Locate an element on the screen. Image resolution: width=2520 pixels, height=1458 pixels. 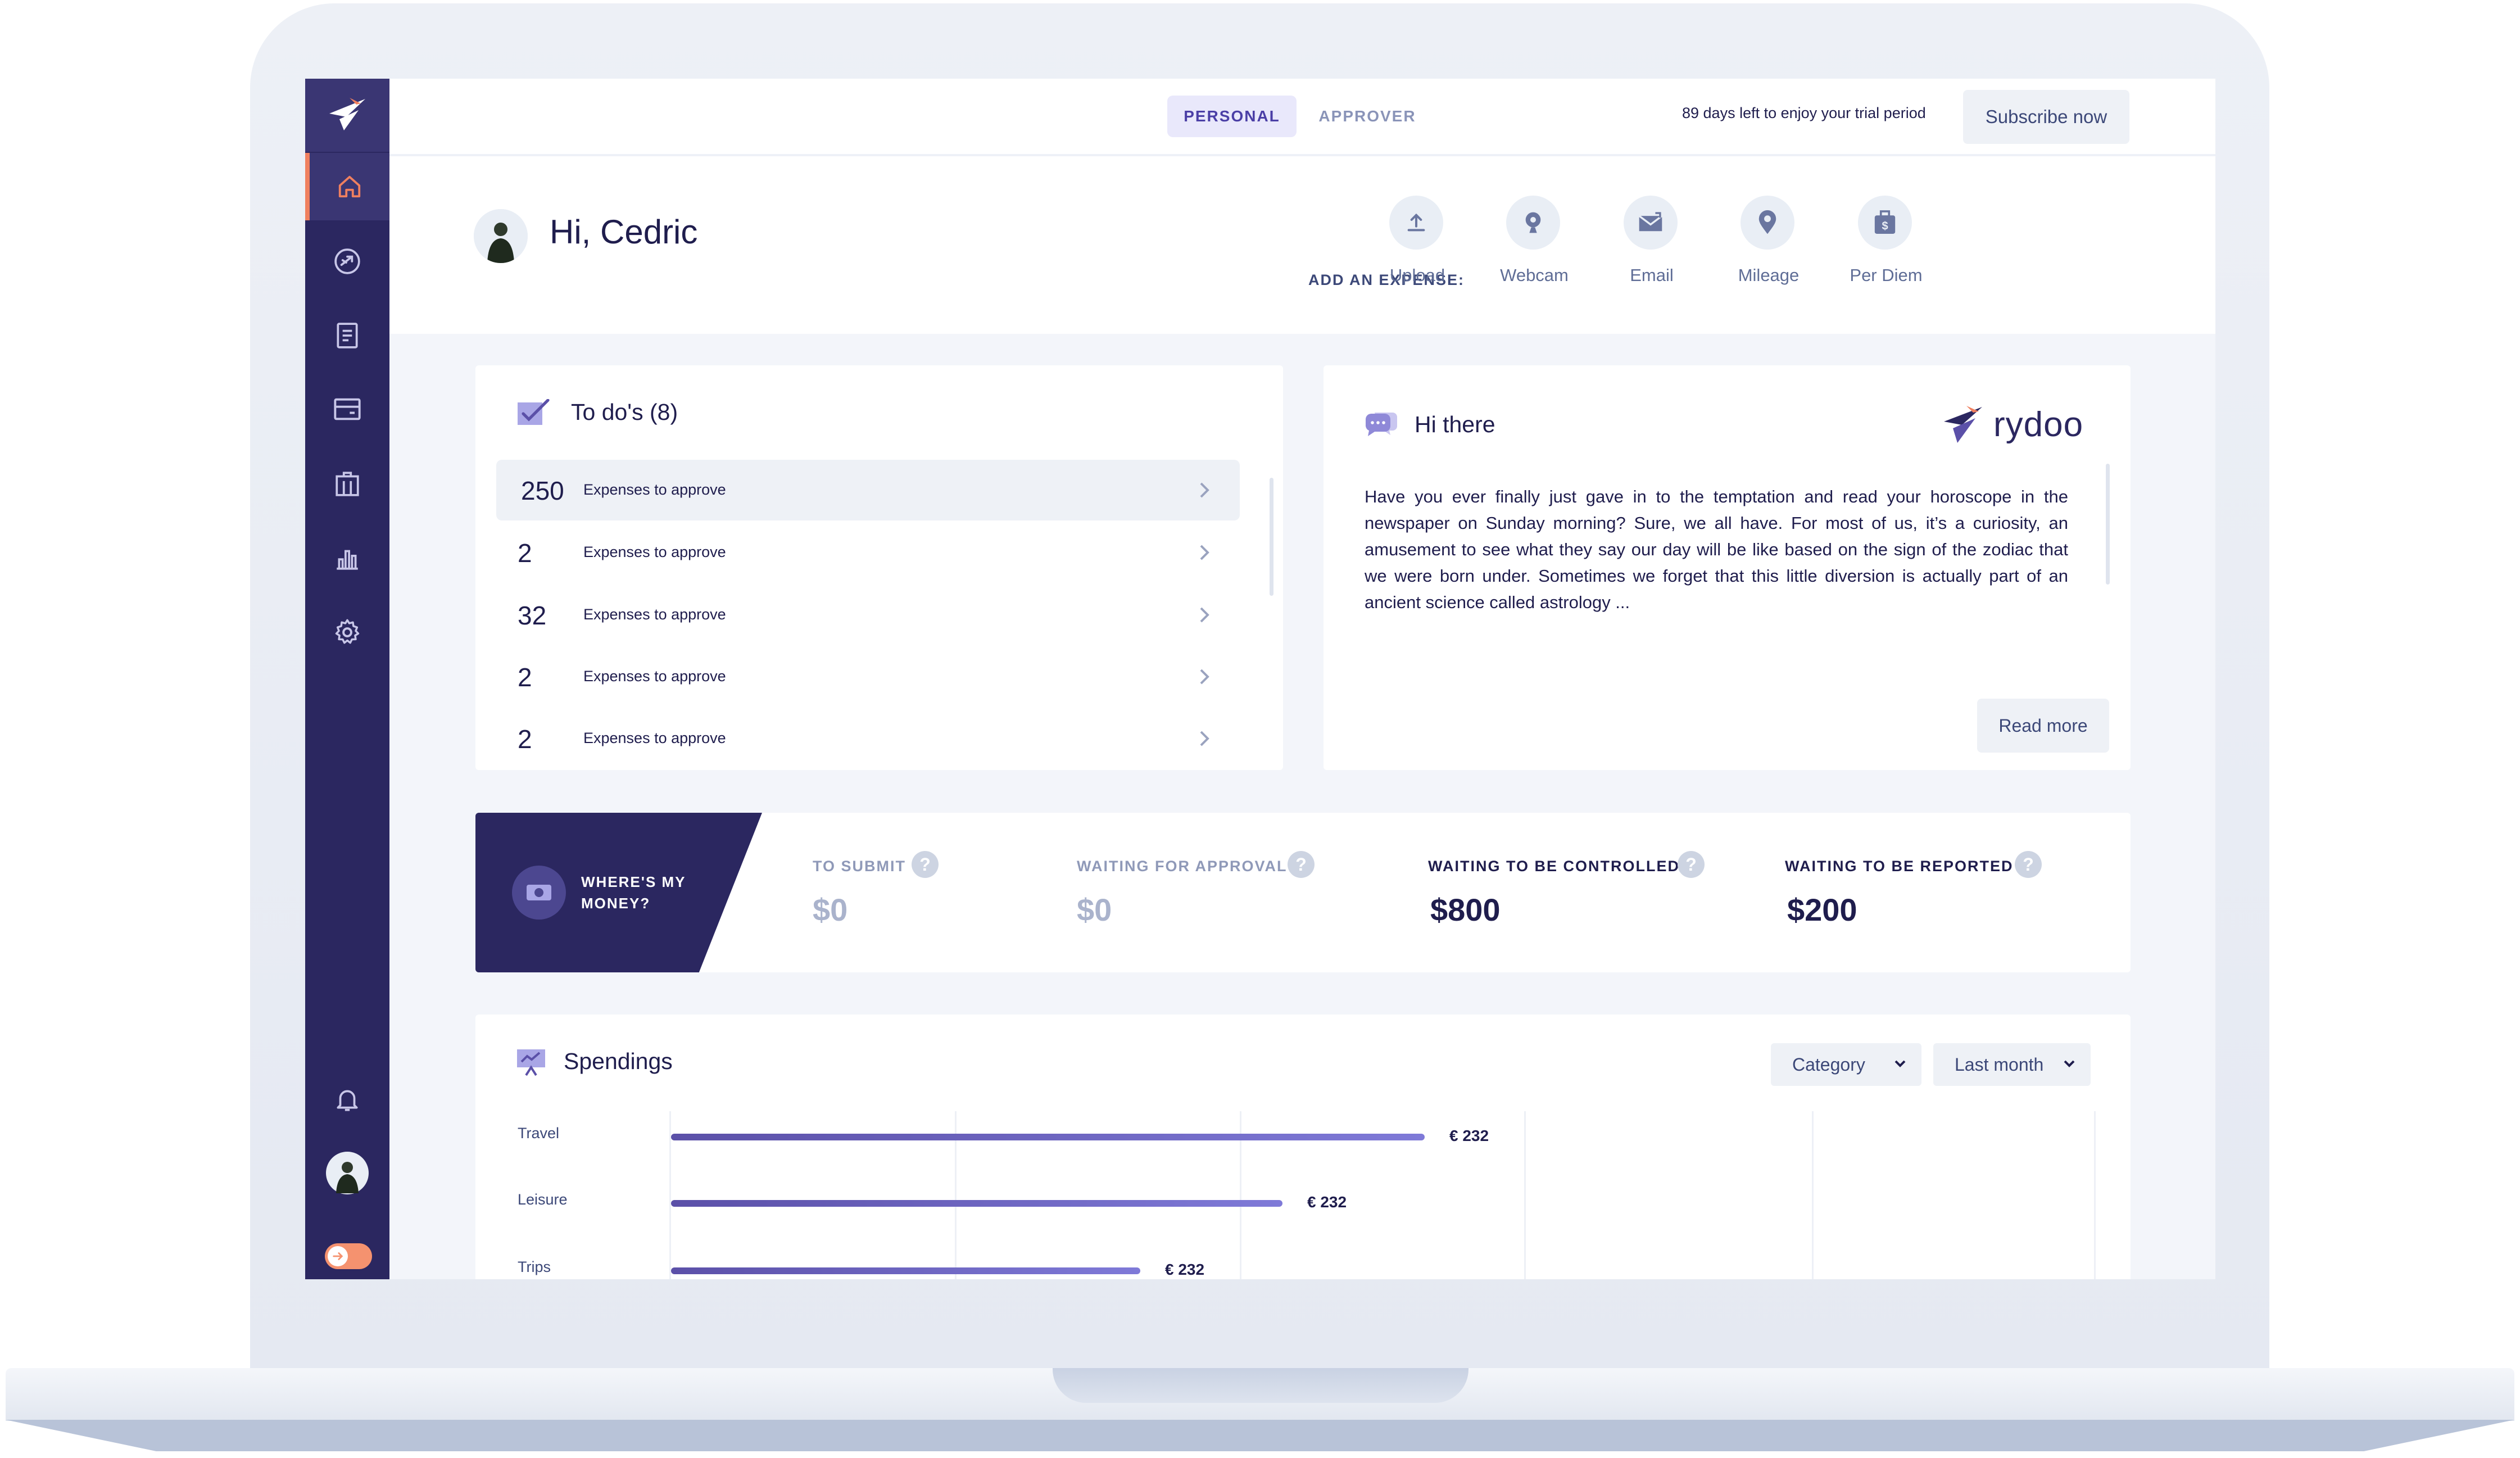
tab-approver: APPROVER is located at coordinates (1367, 117).